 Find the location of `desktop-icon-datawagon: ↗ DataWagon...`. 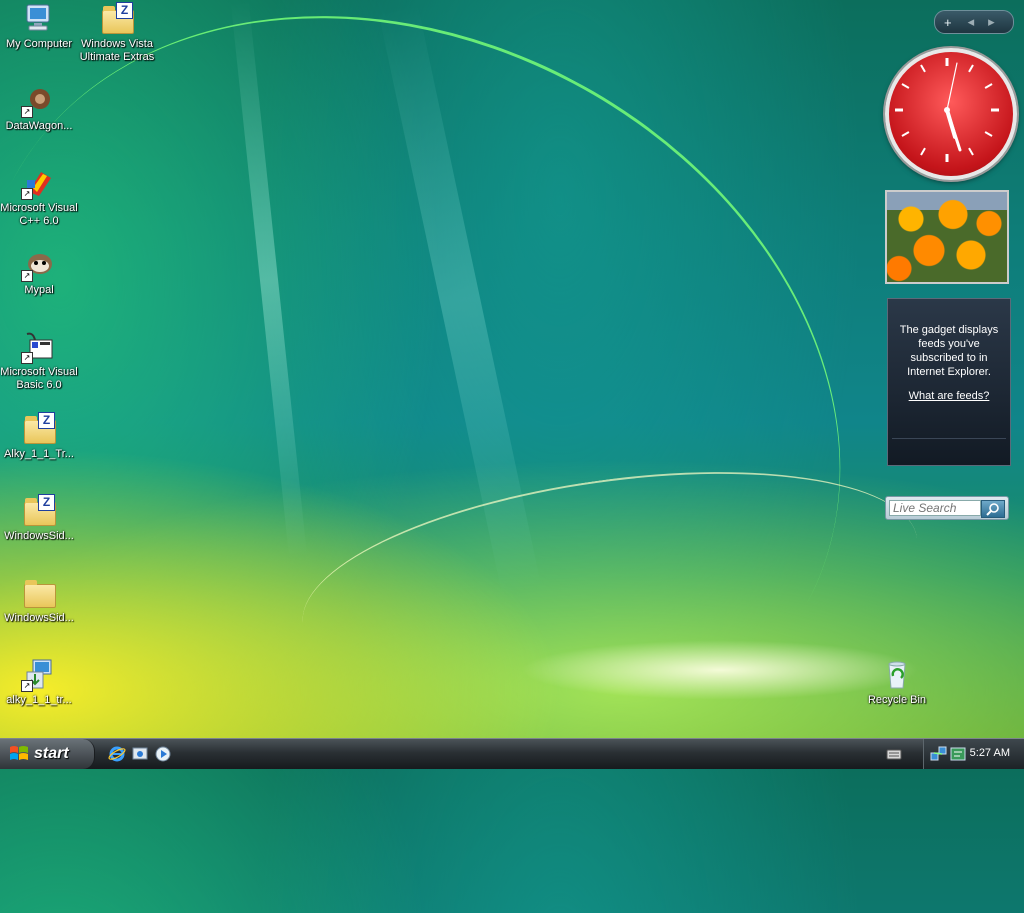

desktop-icon-datawagon: ↗ DataWagon... is located at coordinates (39, 108).